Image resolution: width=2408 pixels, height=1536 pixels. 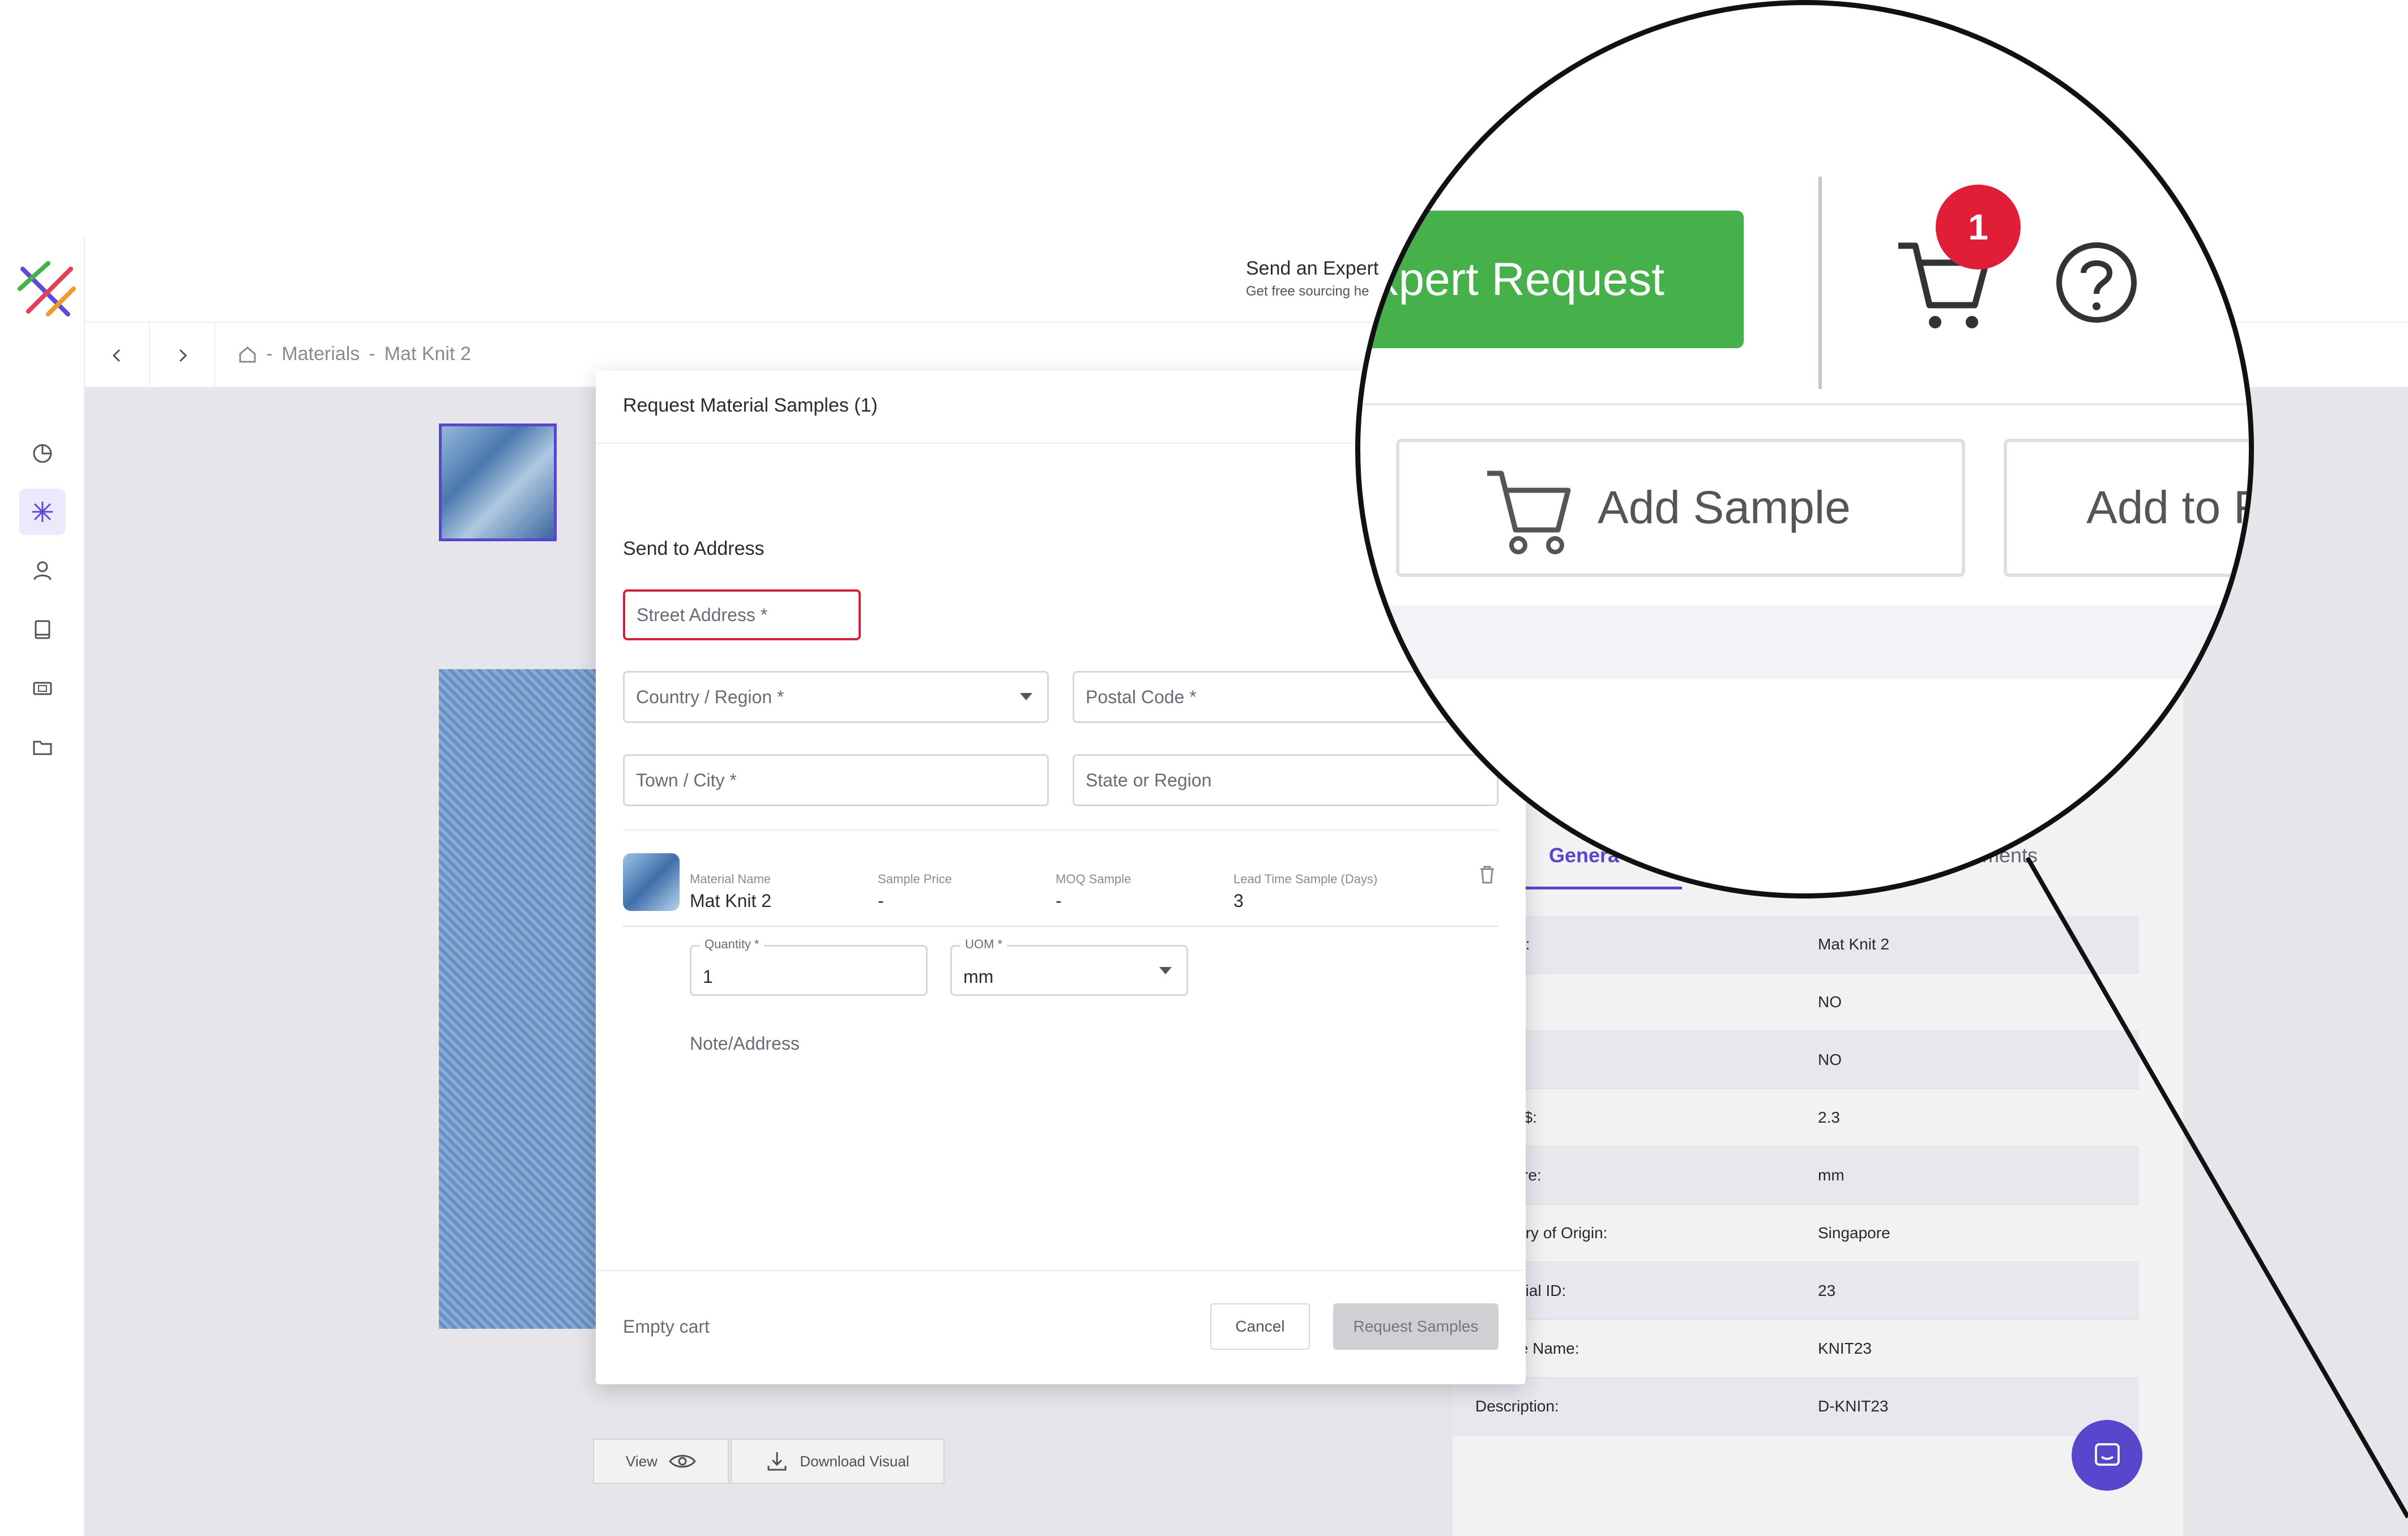 I want to click on zoom-pointer-line, so click(x=2216, y=1188).